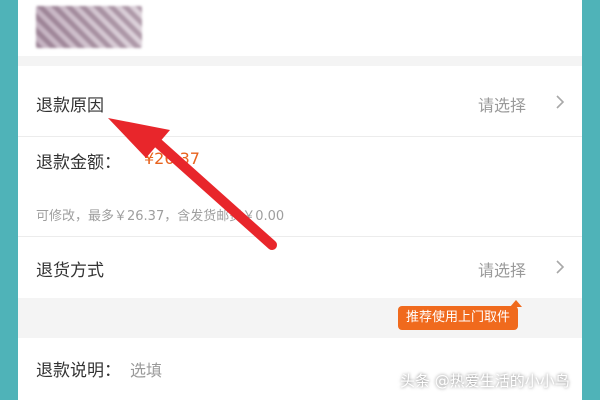  What do you see at coordinates (300, 28) in the screenshot?
I see `product-card` at bounding box center [300, 28].